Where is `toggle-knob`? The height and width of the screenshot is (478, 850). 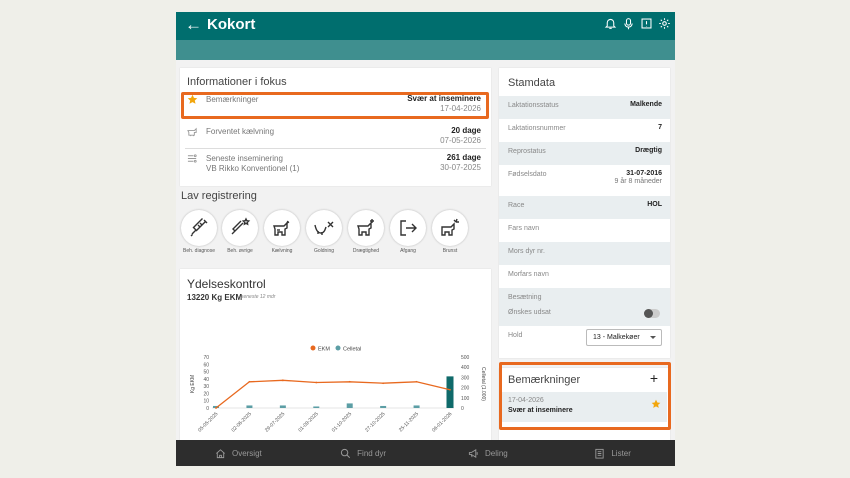 toggle-knob is located at coordinates (648, 313).